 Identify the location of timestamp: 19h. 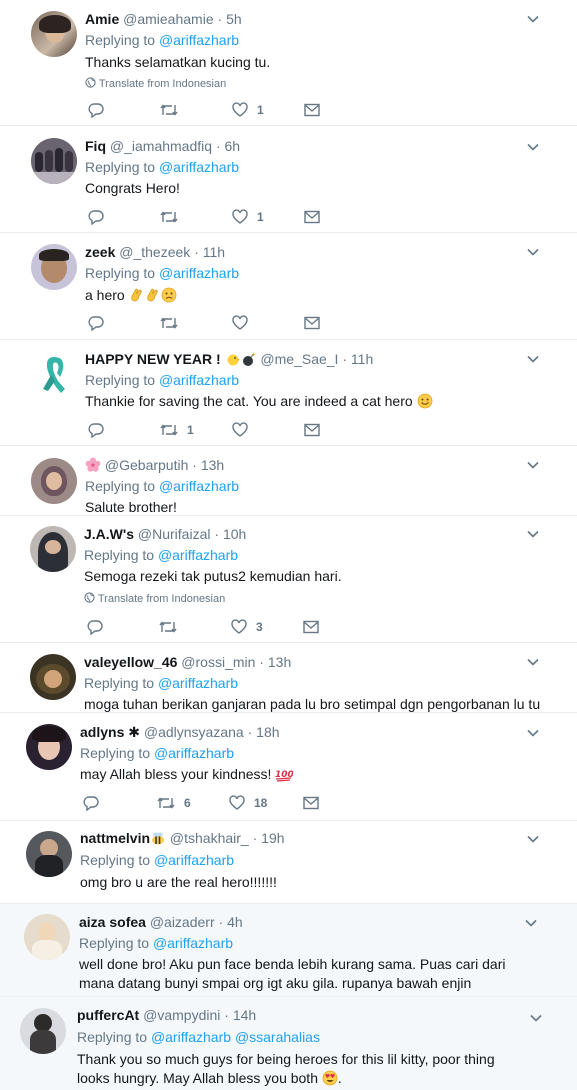
(272, 838).